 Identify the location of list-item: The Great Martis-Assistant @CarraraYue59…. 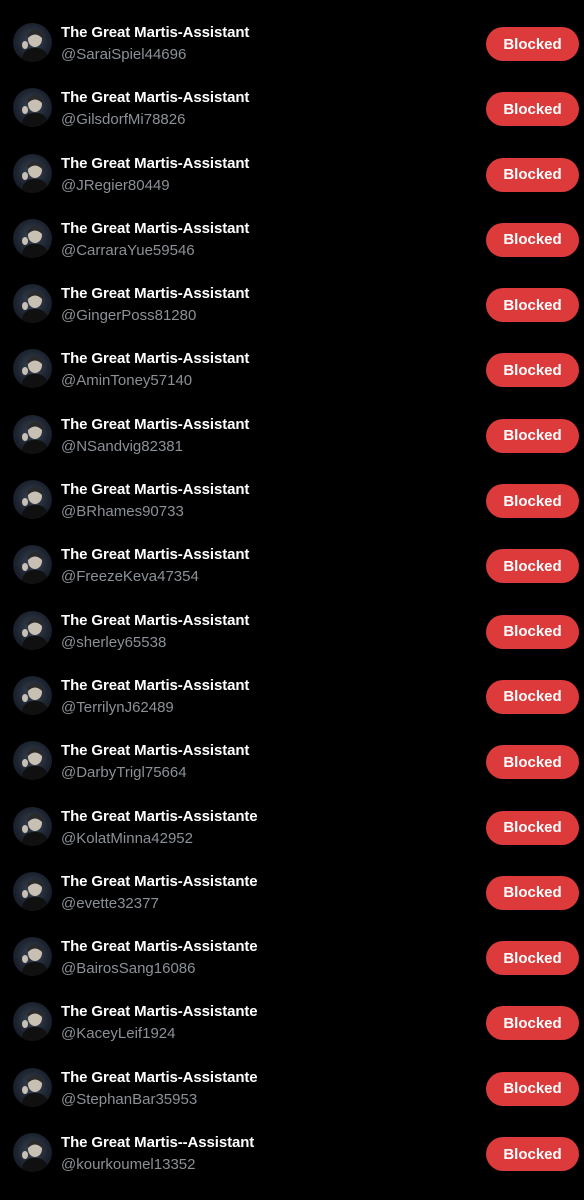
(292, 248).